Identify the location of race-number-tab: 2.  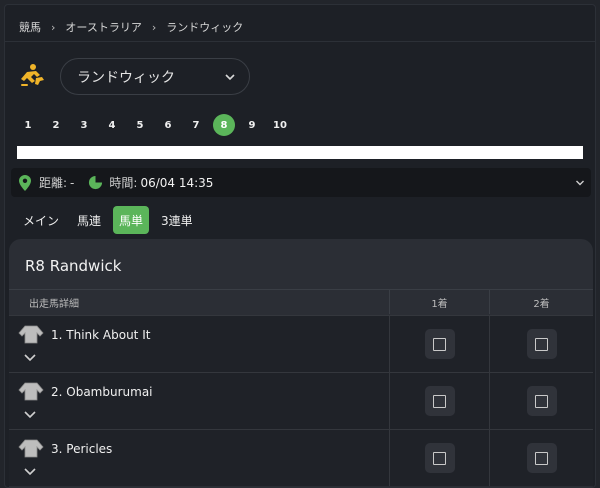
(56, 125).